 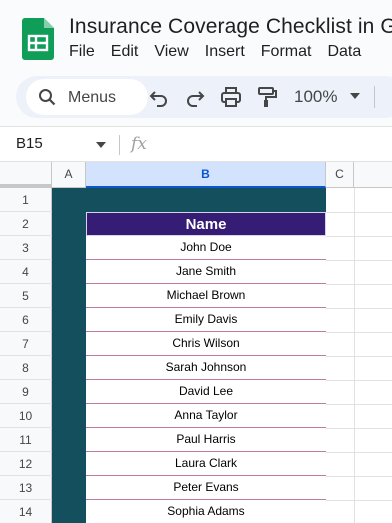 What do you see at coordinates (344, 52) in the screenshot?
I see `menu-data: Data` at bounding box center [344, 52].